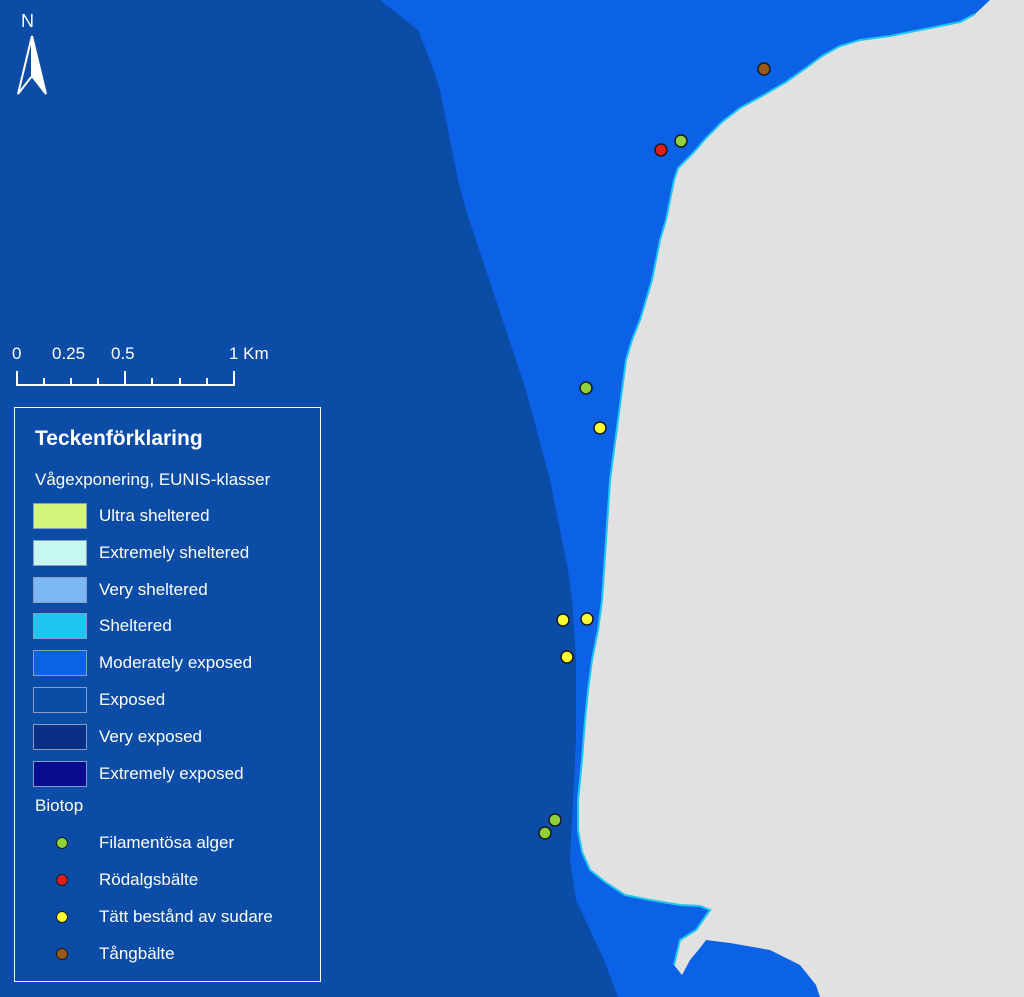 Image resolution: width=1024 pixels, height=997 pixels. What do you see at coordinates (176, 663) in the screenshot?
I see `legend-class-label: Moderately exposed` at bounding box center [176, 663].